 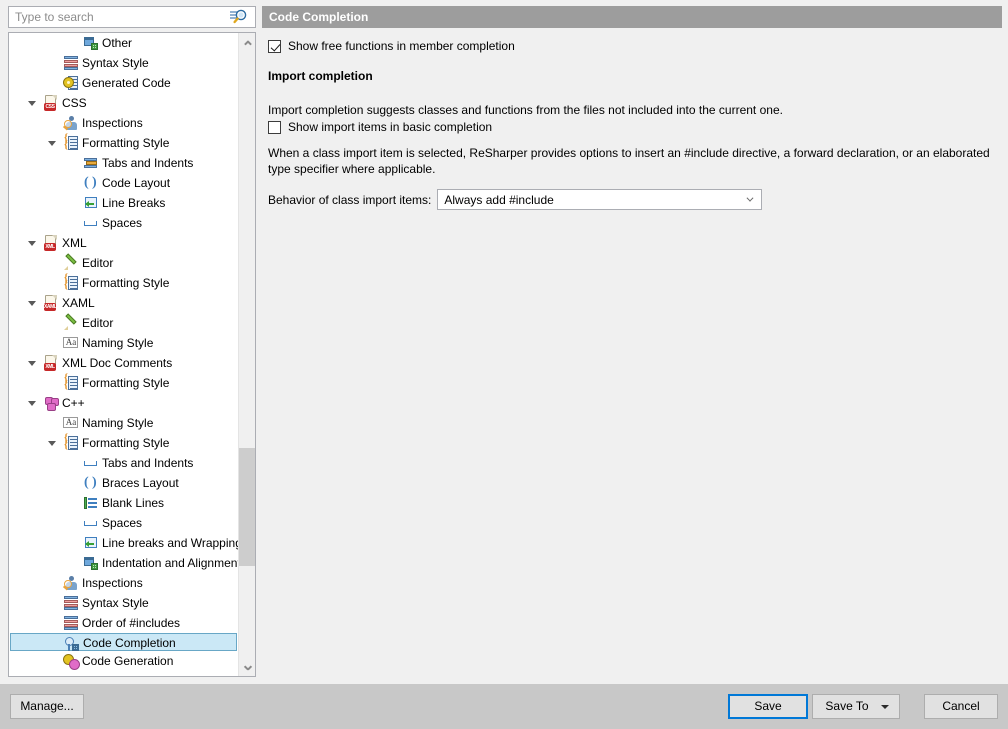 I want to click on generated-code-icon, so click(x=71, y=83).